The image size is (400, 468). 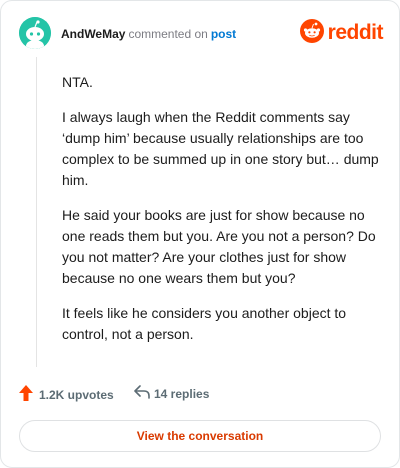 I want to click on comment-header: AndWeMay commented on post reddit, so click(x=201, y=34).